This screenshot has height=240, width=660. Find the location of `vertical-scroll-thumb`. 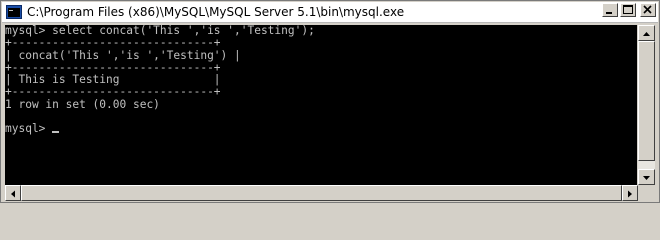

vertical-scroll-thumb is located at coordinates (646, 101).